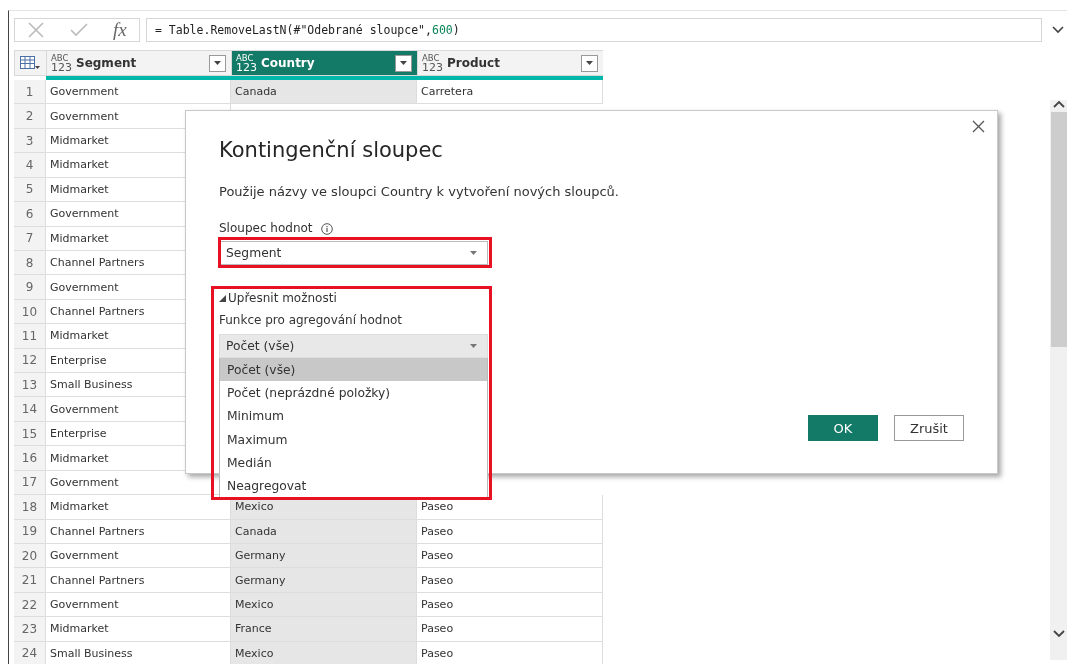 This screenshot has height=664, width=1067. Describe the element at coordinates (30, 409) in the screenshot. I see `row-number: 14` at that location.